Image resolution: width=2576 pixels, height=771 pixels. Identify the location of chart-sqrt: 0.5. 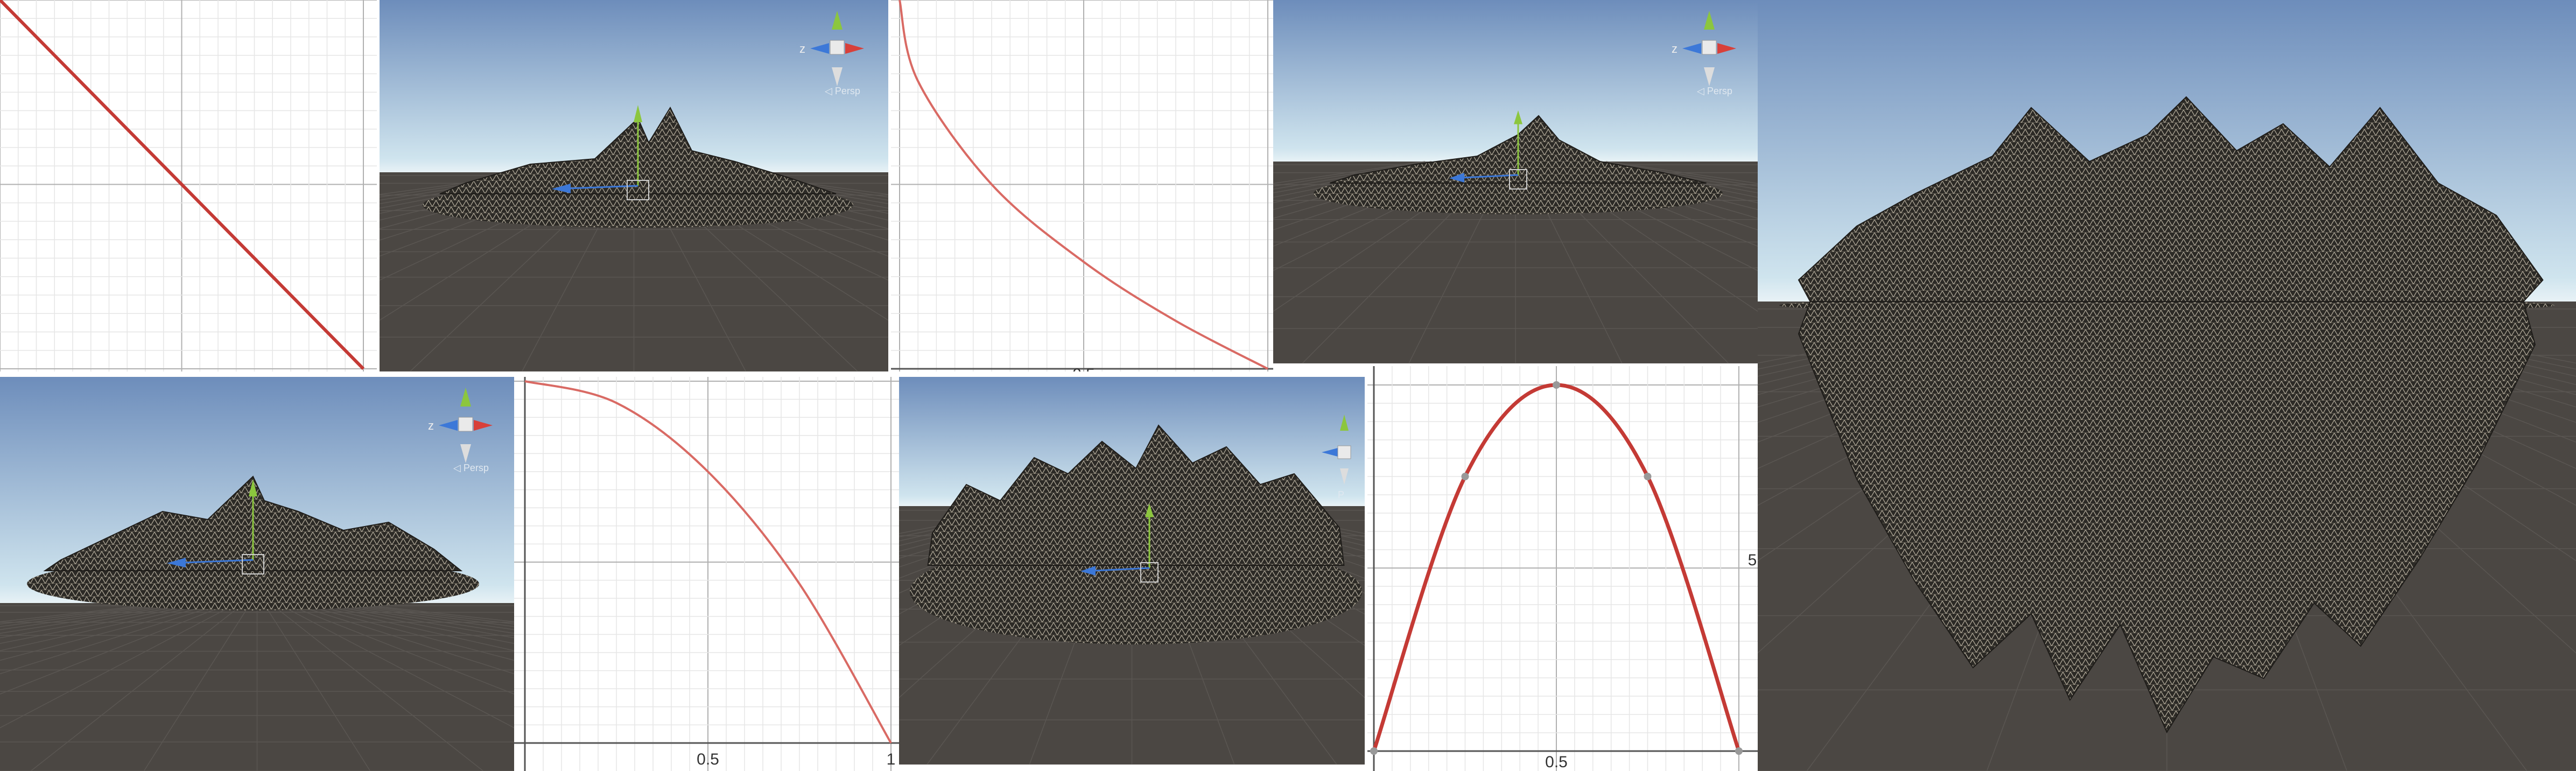
(1082, 186).